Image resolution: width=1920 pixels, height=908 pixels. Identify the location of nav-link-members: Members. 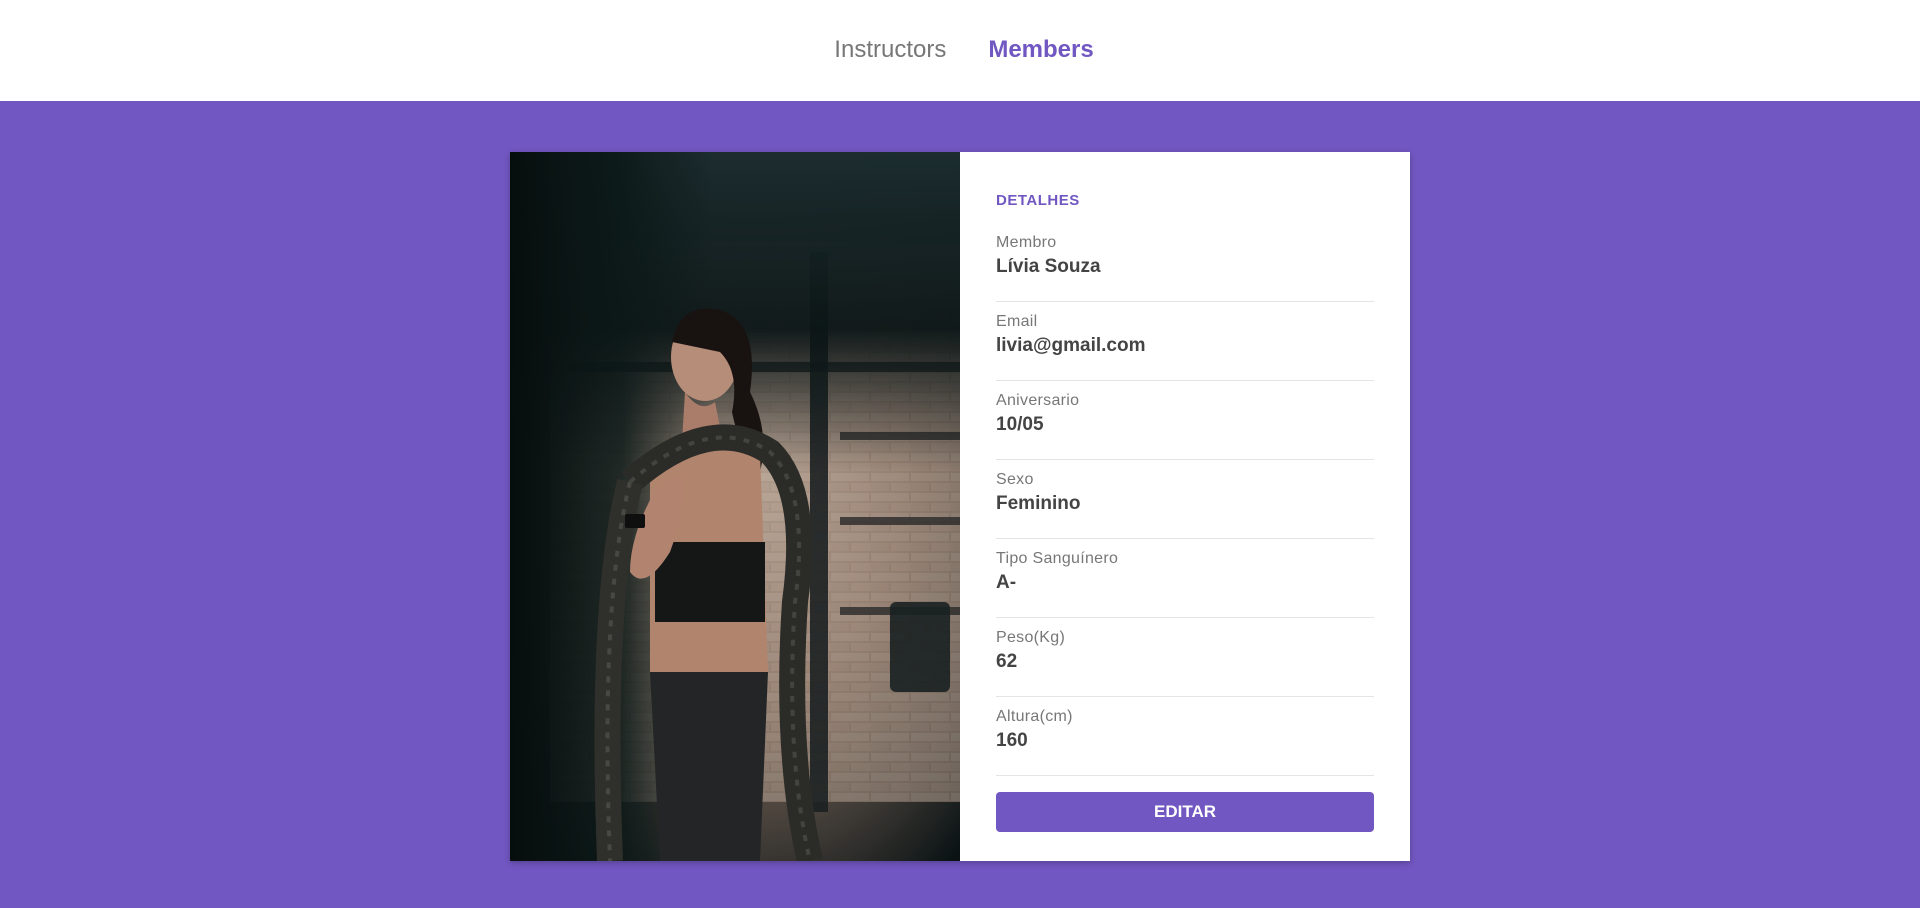
(1040, 50).